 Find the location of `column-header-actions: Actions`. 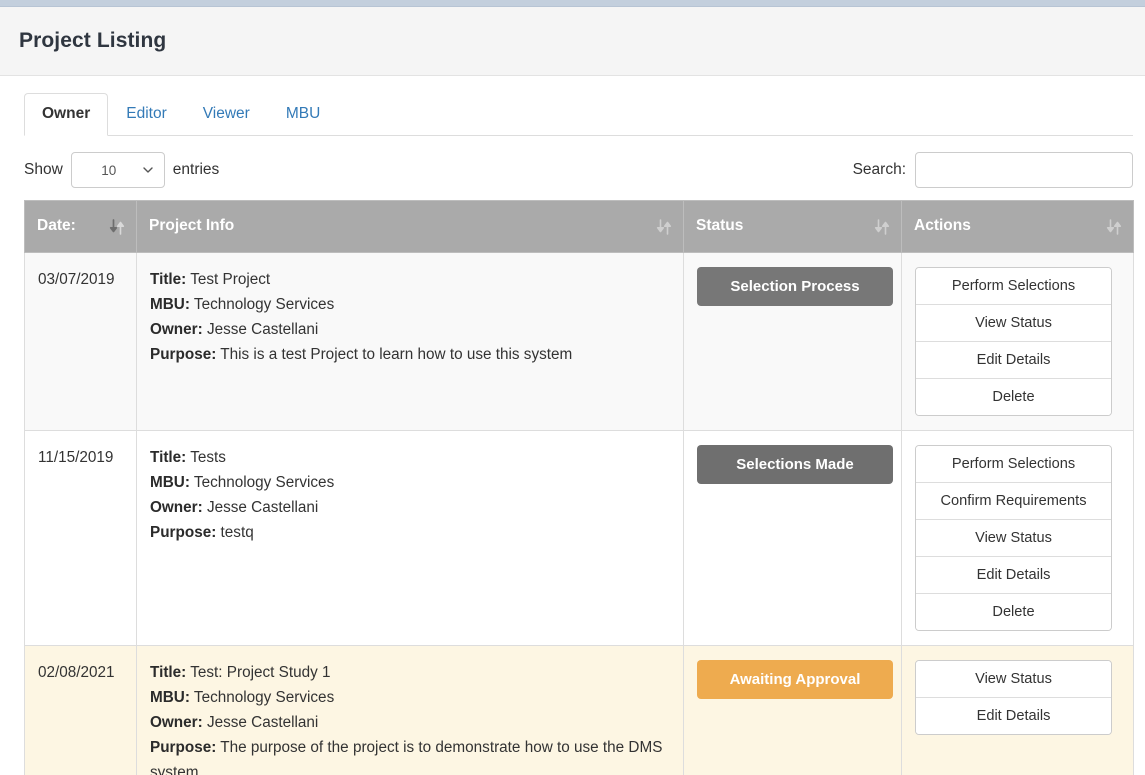

column-header-actions: Actions is located at coordinates (1017, 226).